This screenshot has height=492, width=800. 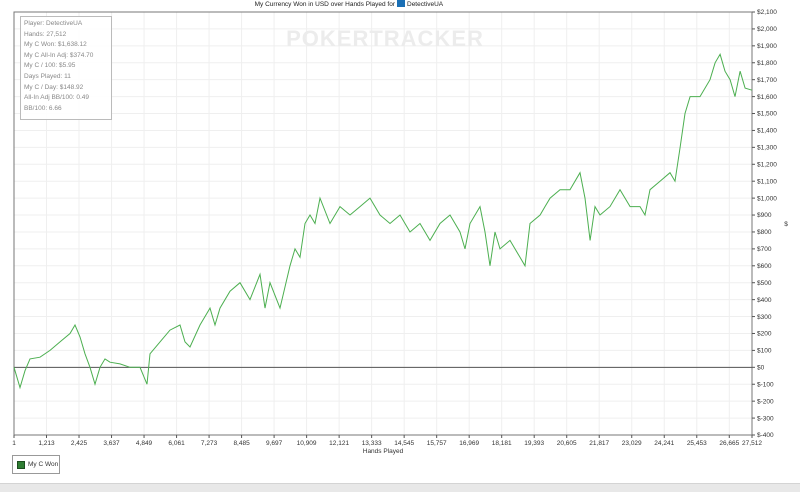 What do you see at coordinates (765, 418) in the screenshot?
I see `y-tick-label: $-300` at bounding box center [765, 418].